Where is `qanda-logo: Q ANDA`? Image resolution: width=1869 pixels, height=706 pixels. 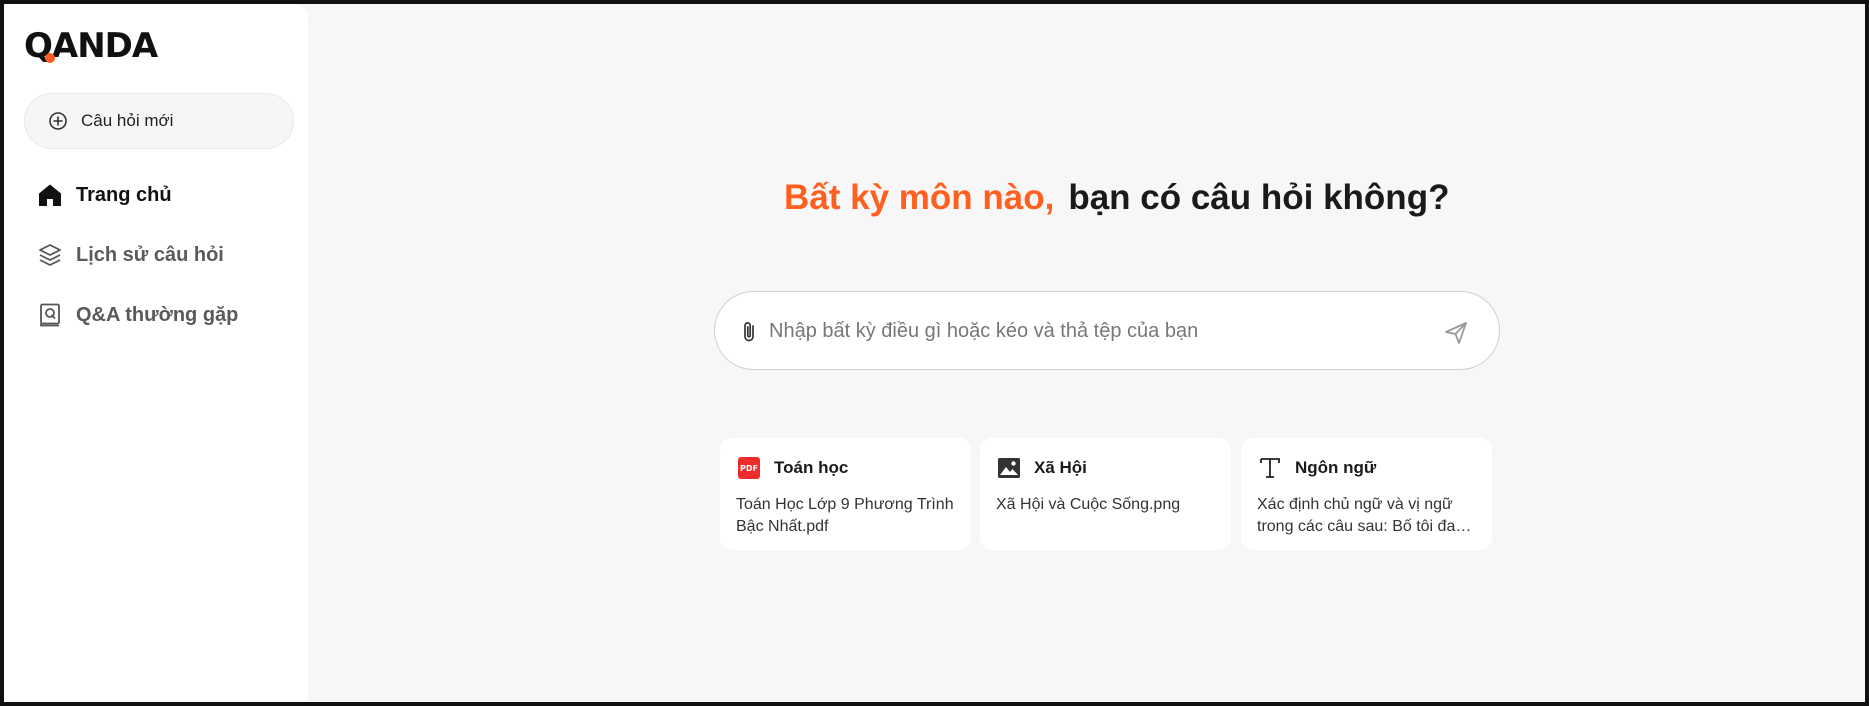 qanda-logo: Q ANDA is located at coordinates (91, 46).